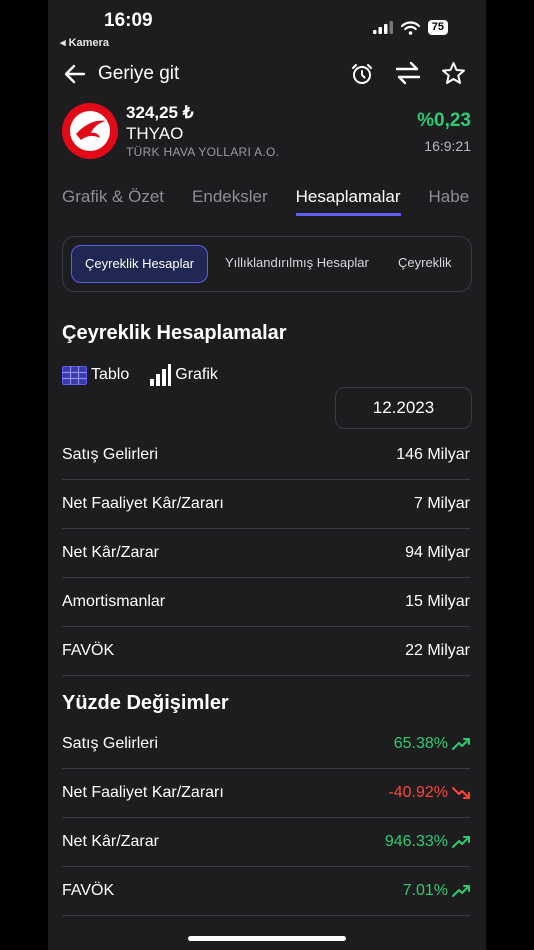 This screenshot has height=950, width=534. Describe the element at coordinates (418, 792) in the screenshot. I see `row-value: -40.92%` at that location.